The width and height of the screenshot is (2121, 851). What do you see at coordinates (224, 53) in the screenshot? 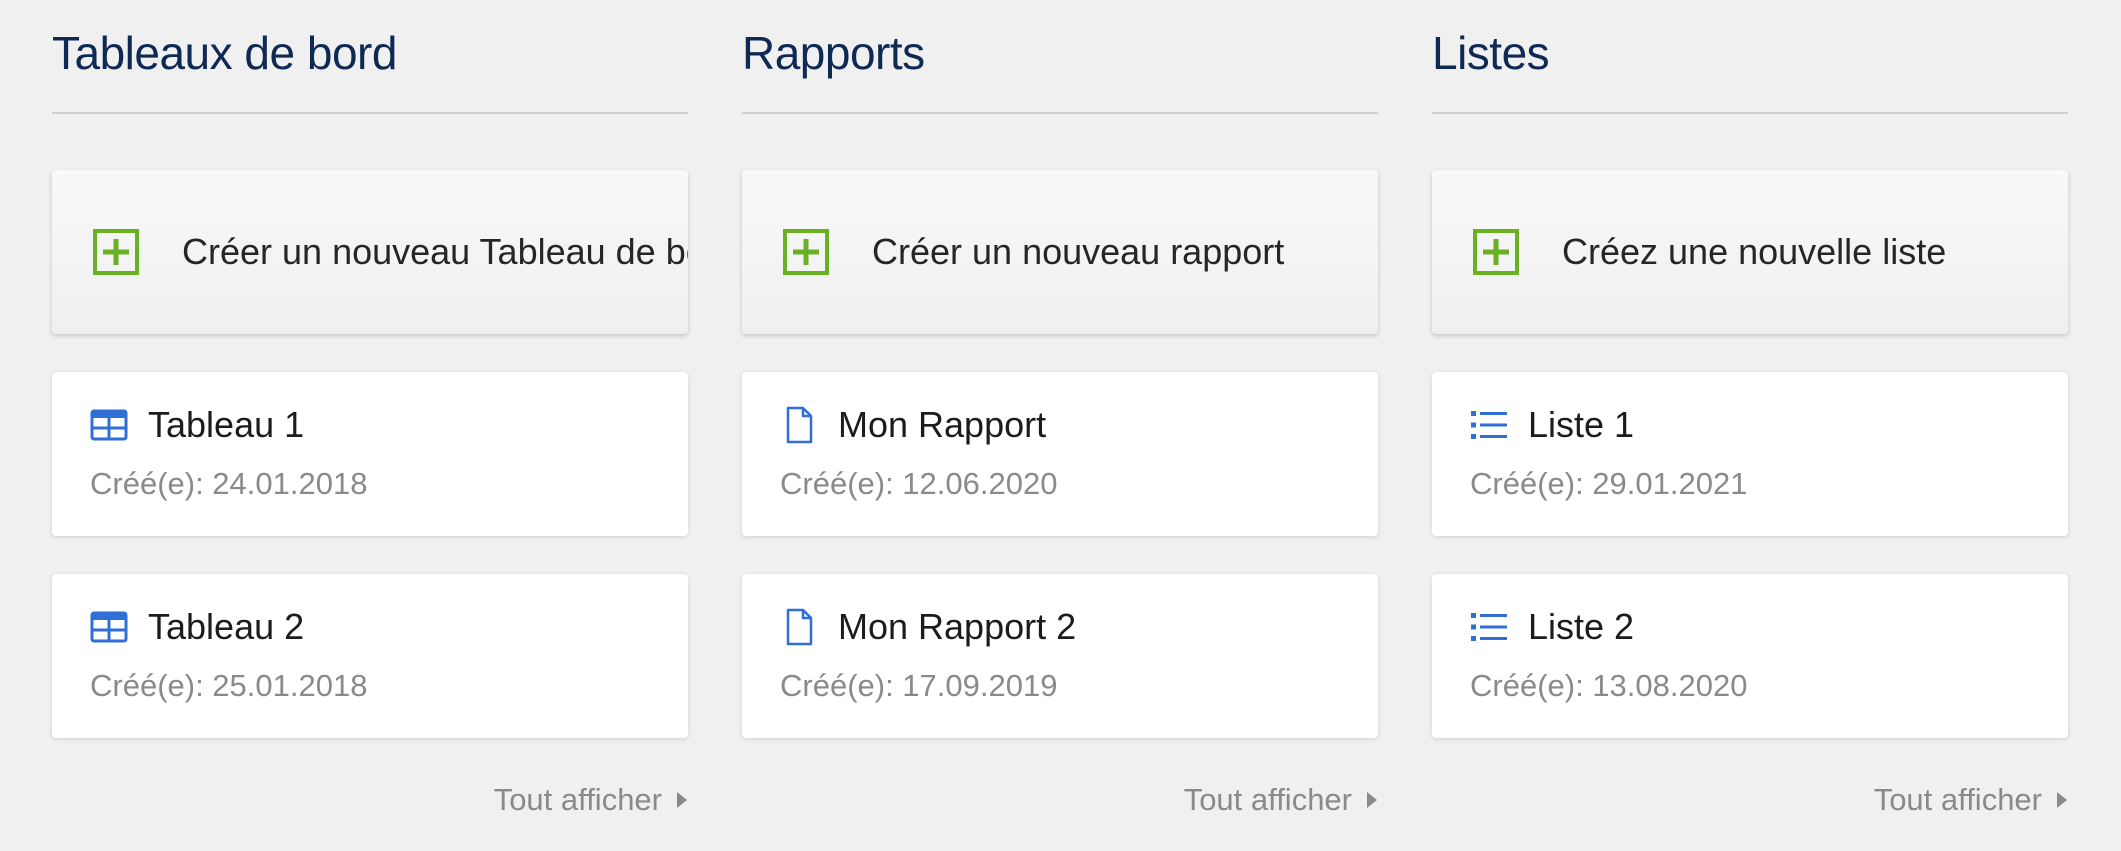
I see `section-title: Tableaux de bord` at bounding box center [224, 53].